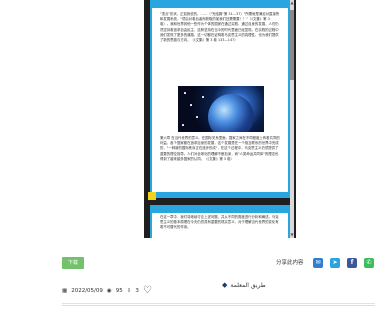  I want to click on facebook-share-button: f, so click(352, 263).